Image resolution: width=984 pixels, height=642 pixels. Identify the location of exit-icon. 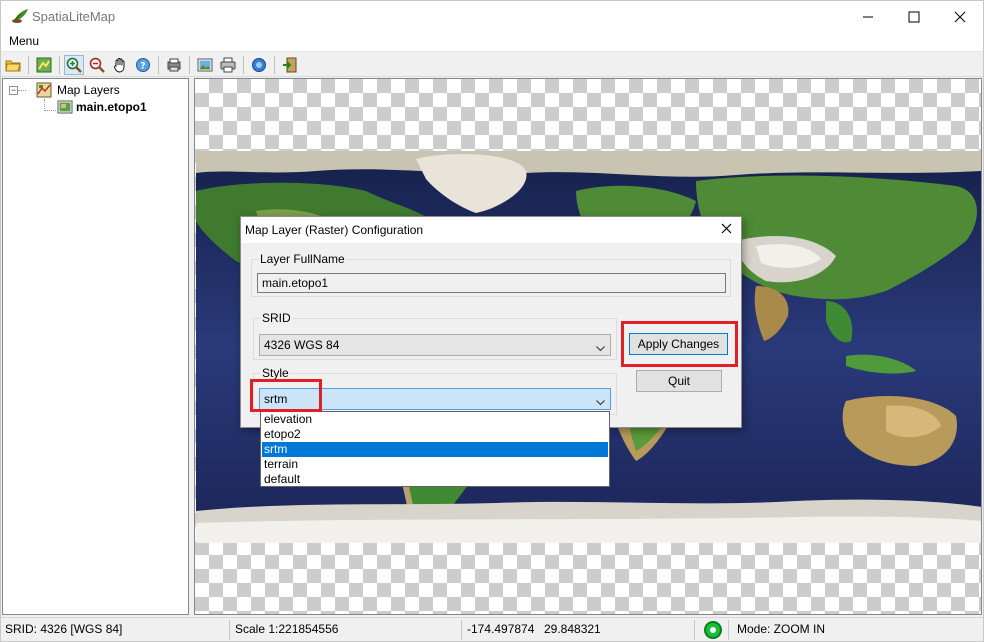
(290, 65).